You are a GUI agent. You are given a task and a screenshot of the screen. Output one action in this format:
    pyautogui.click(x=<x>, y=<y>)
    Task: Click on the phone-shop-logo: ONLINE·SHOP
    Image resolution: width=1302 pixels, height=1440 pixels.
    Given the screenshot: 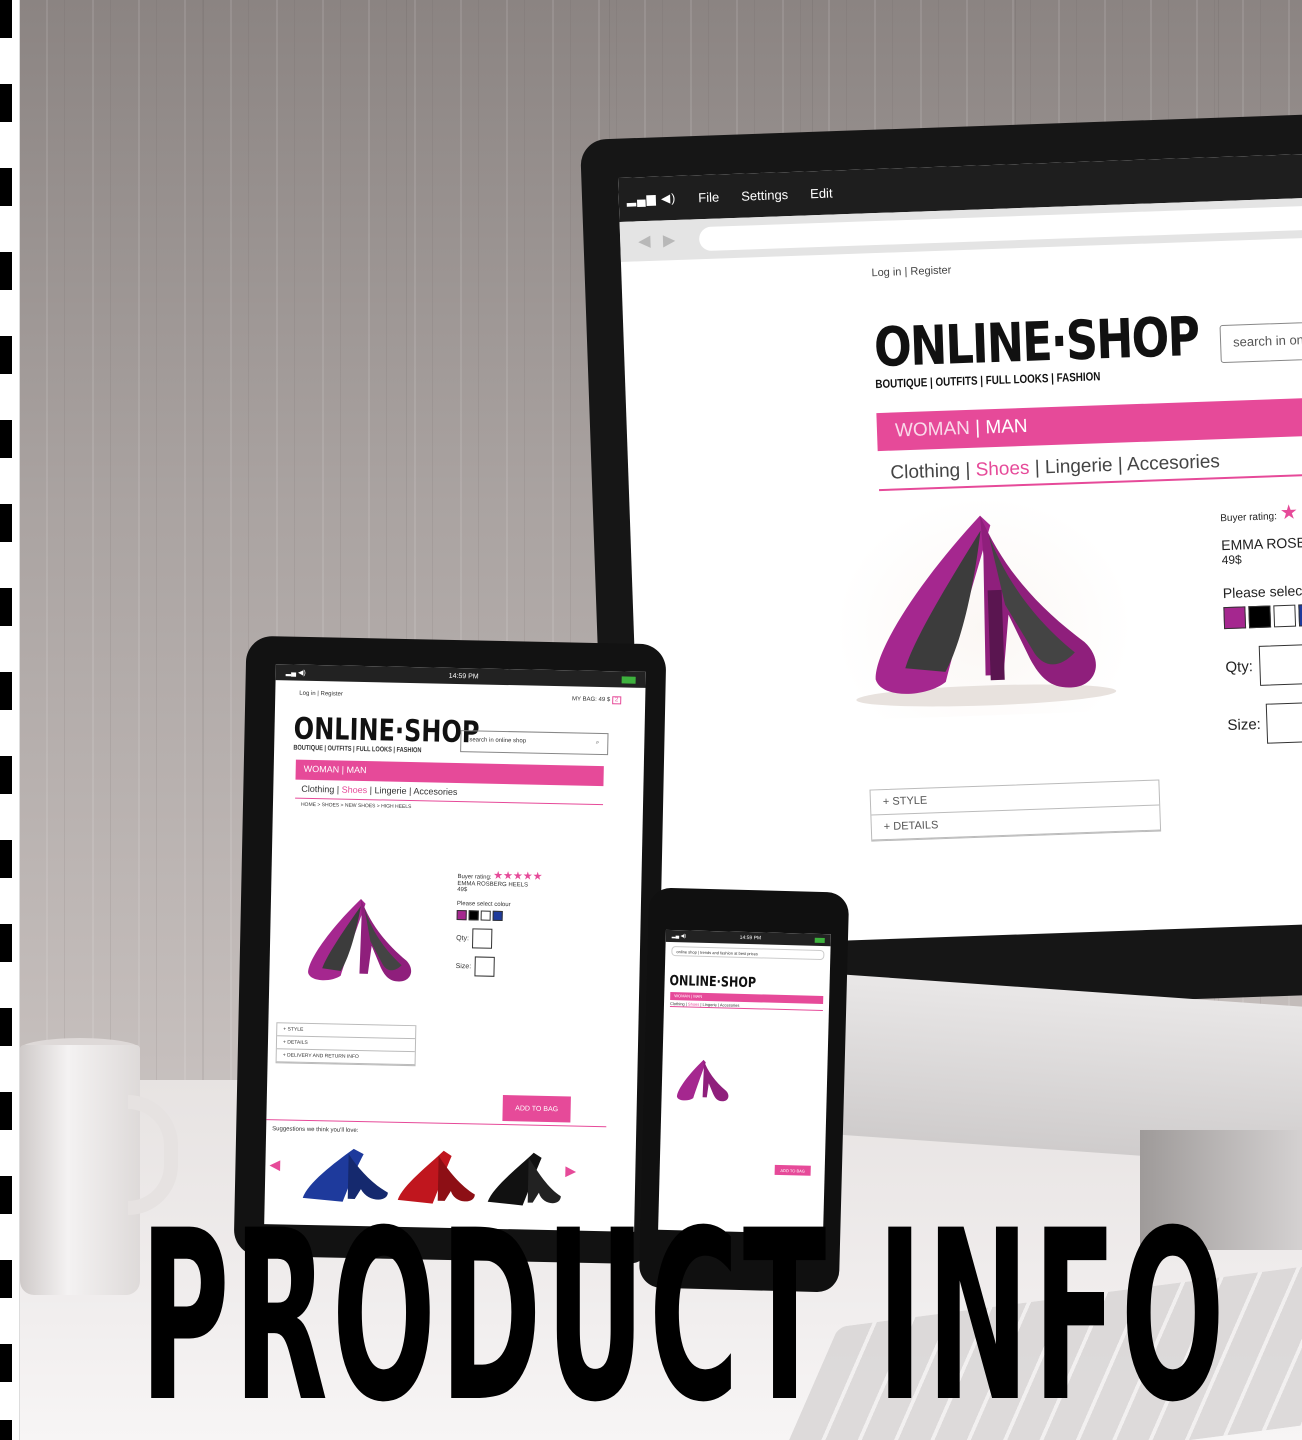 What is the action you would take?
    pyautogui.click(x=730, y=982)
    